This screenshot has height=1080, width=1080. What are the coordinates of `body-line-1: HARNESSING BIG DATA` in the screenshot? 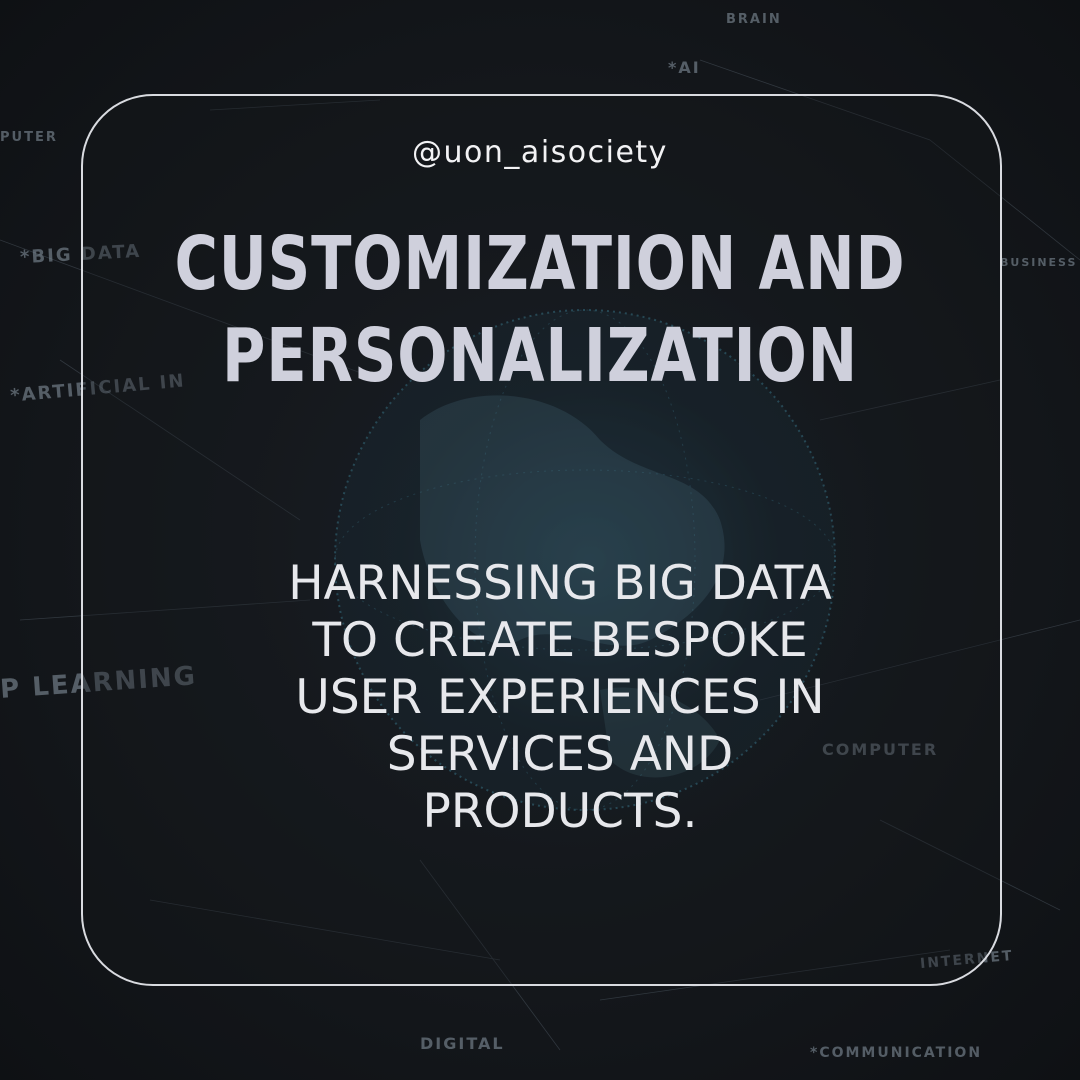 It's located at (560, 583).